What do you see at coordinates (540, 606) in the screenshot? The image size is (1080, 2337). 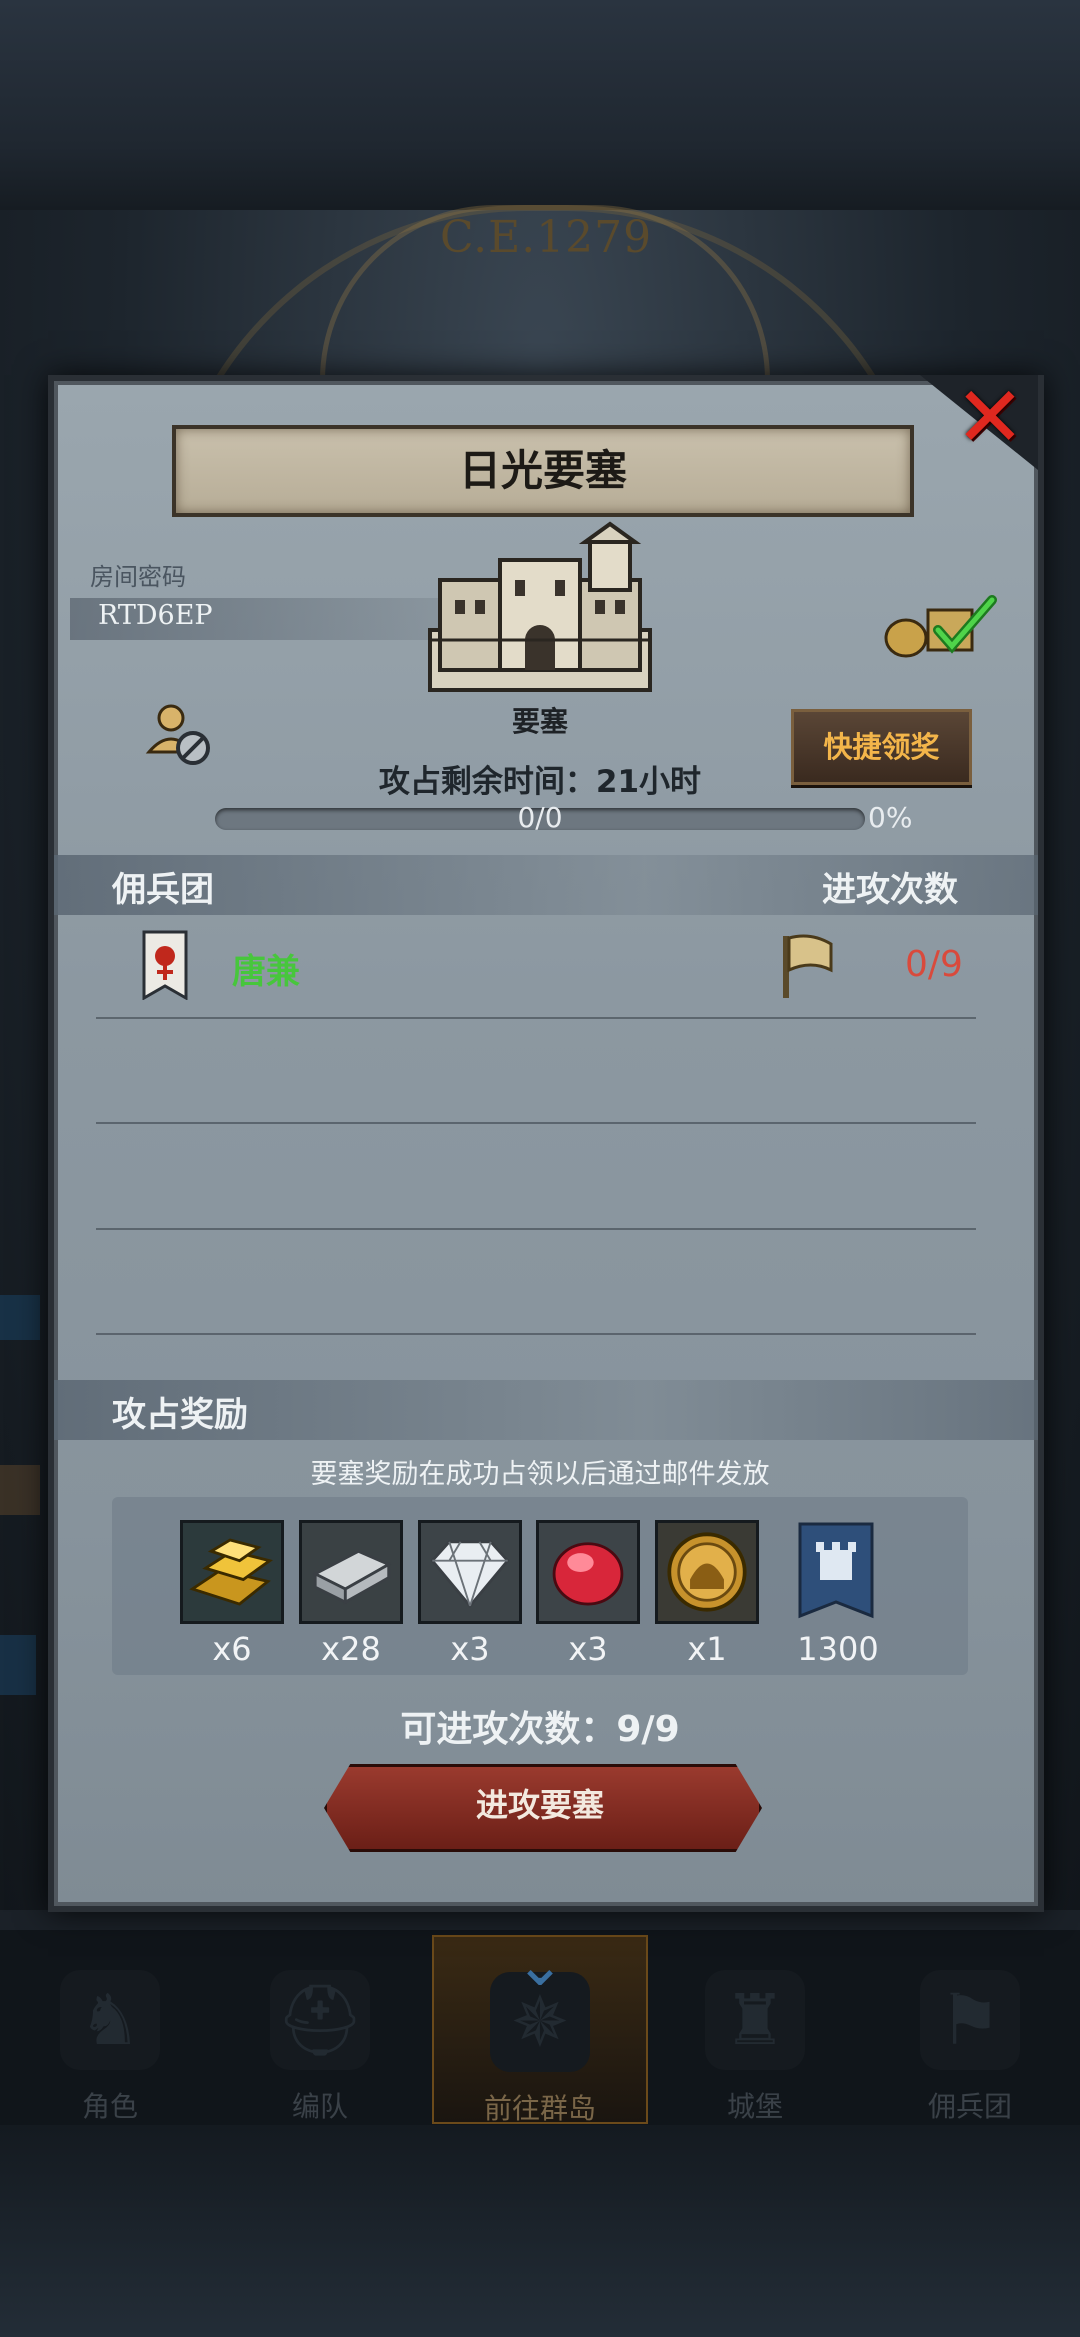 I see `fortress-castle-icon` at bounding box center [540, 606].